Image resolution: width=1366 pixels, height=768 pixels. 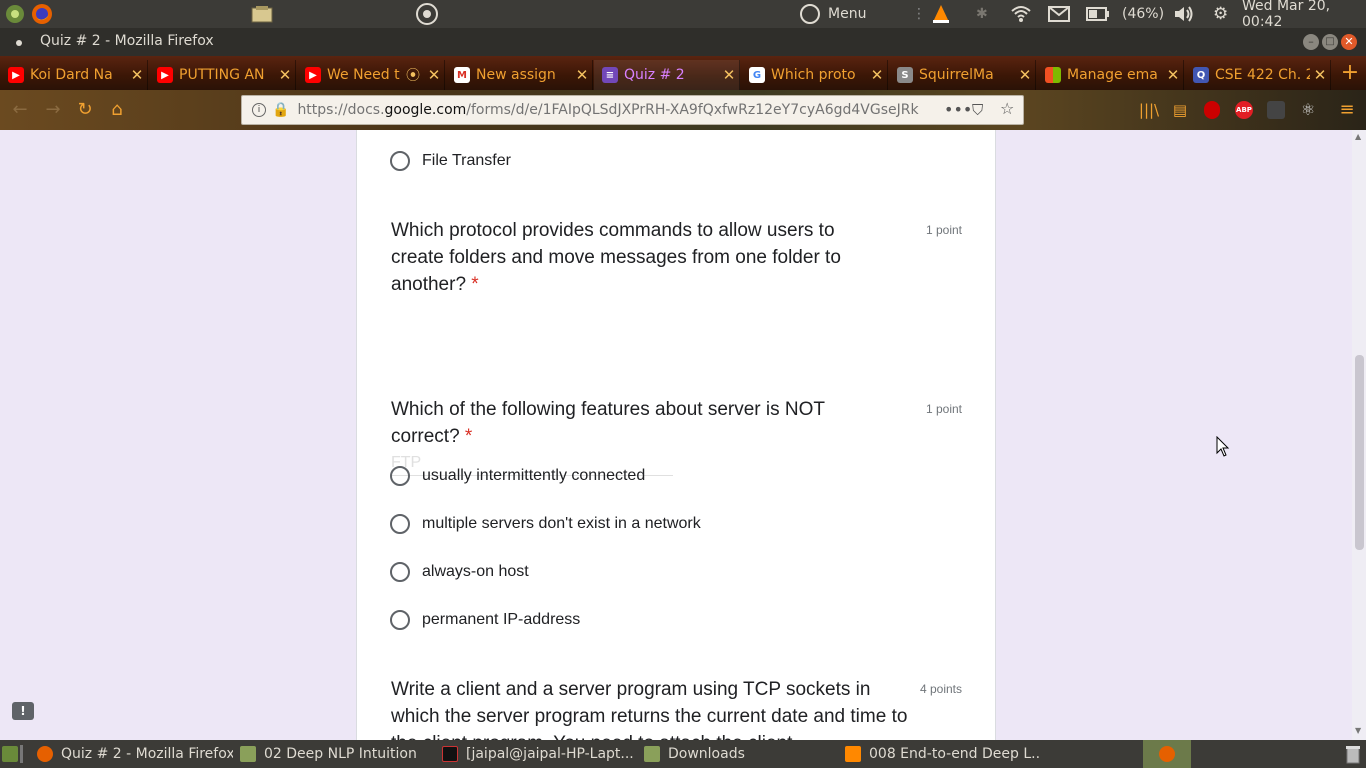 What do you see at coordinates (1180, 110) in the screenshot?
I see `sidebar-icon: ▤` at bounding box center [1180, 110].